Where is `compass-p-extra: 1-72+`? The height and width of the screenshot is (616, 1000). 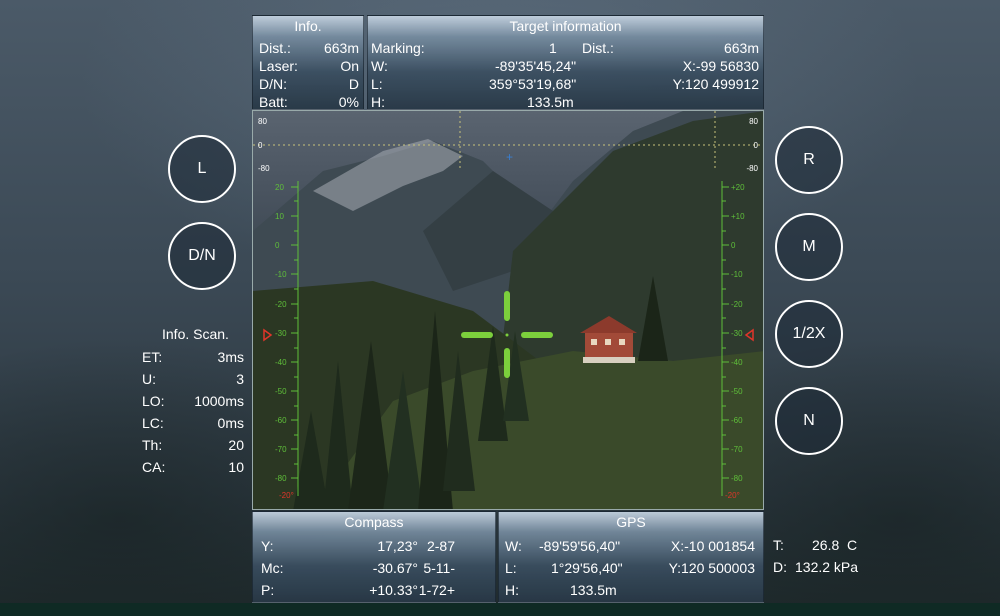 compass-p-extra: 1-72+ is located at coordinates (436, 590).